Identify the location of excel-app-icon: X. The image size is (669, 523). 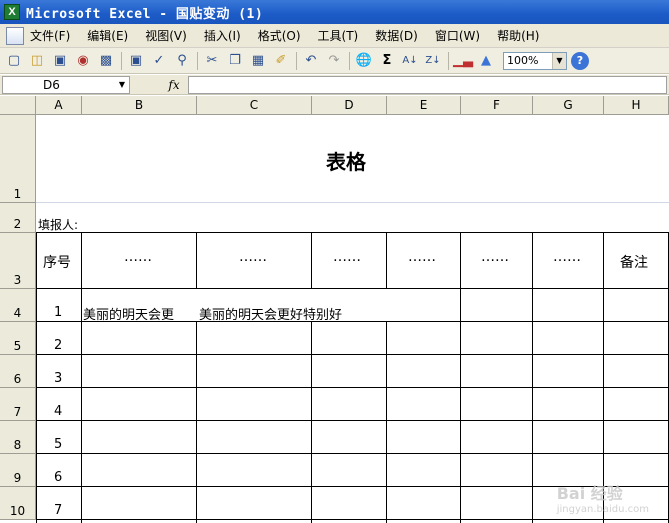
(12, 12).